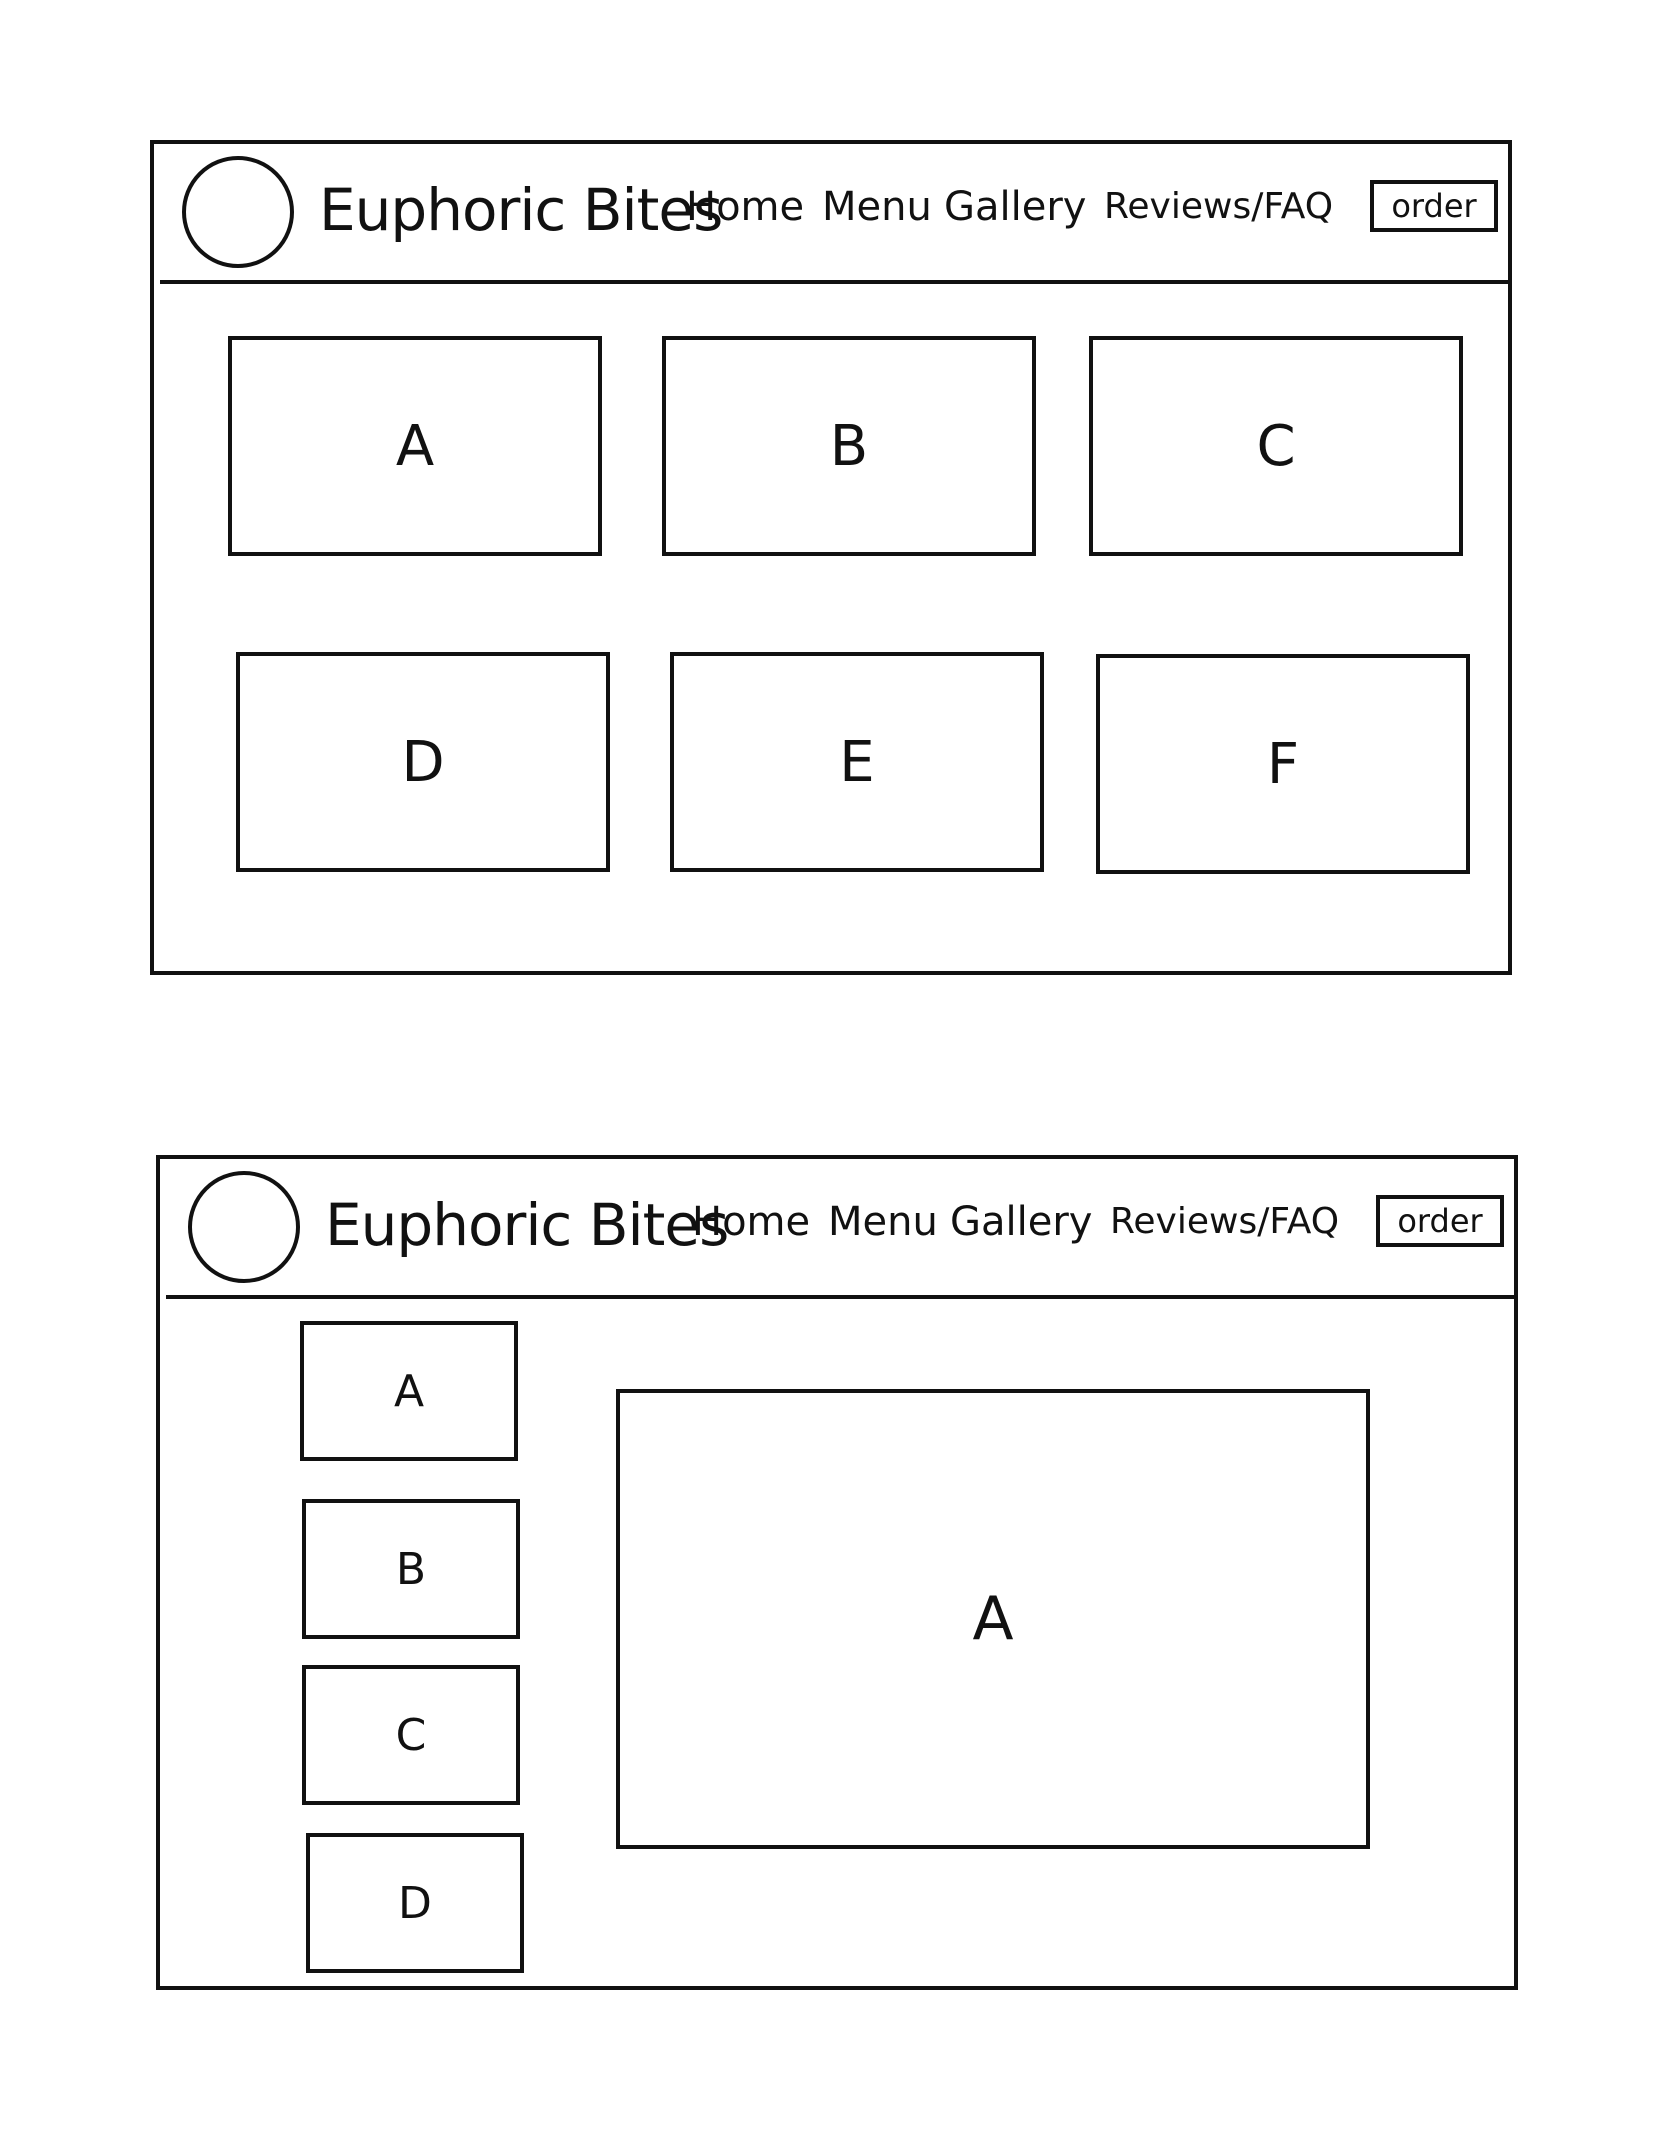 The width and height of the screenshot is (1668, 2154). Describe the element at coordinates (993, 1619) in the screenshot. I see `main-image-view: A` at that location.